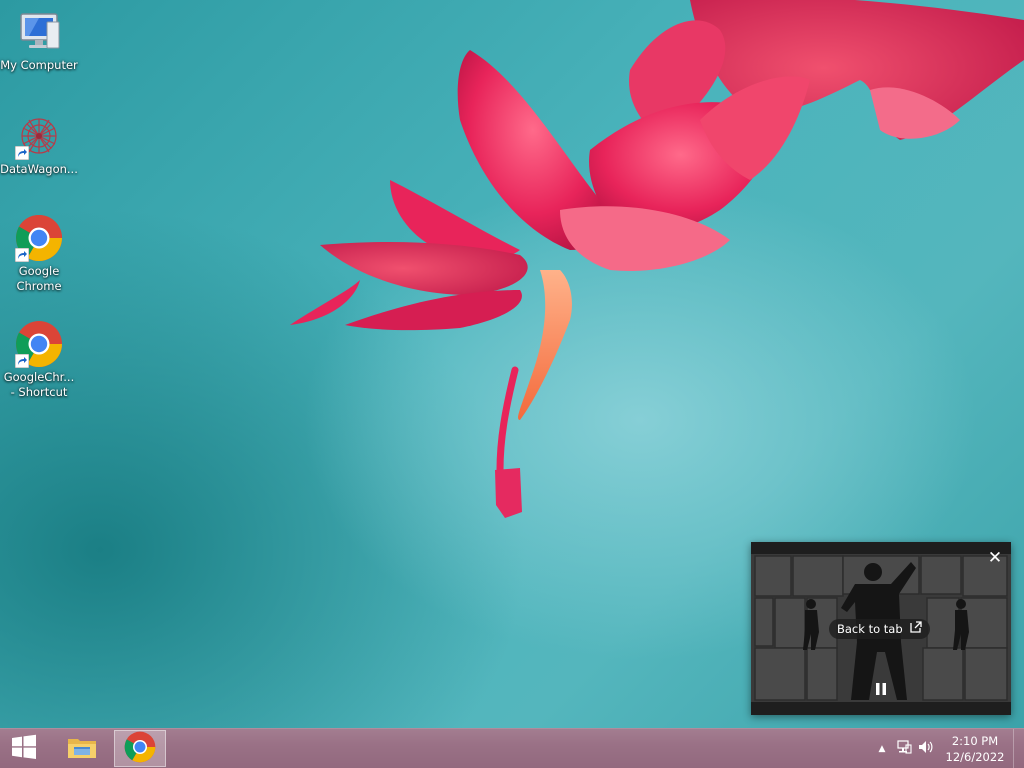 This screenshot has width=1024, height=768. I want to click on network-icon, so click(904, 748).